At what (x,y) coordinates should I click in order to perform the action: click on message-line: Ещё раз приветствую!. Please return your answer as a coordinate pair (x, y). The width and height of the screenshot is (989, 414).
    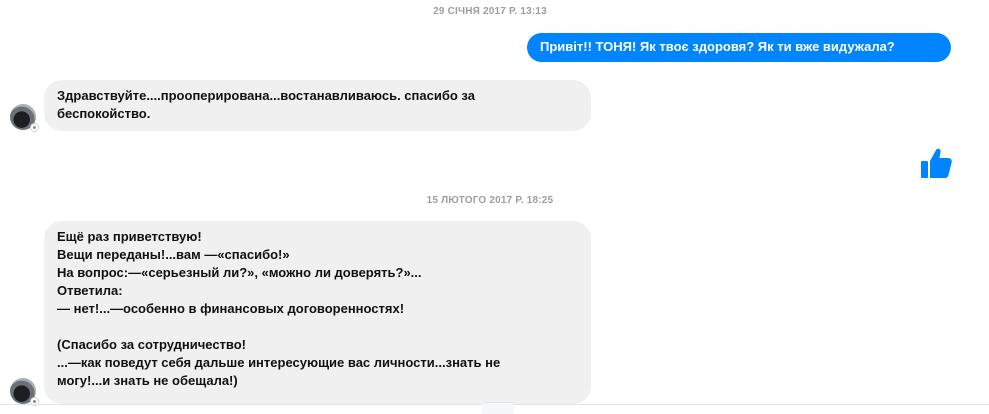
    Looking at the image, I should click on (129, 236).